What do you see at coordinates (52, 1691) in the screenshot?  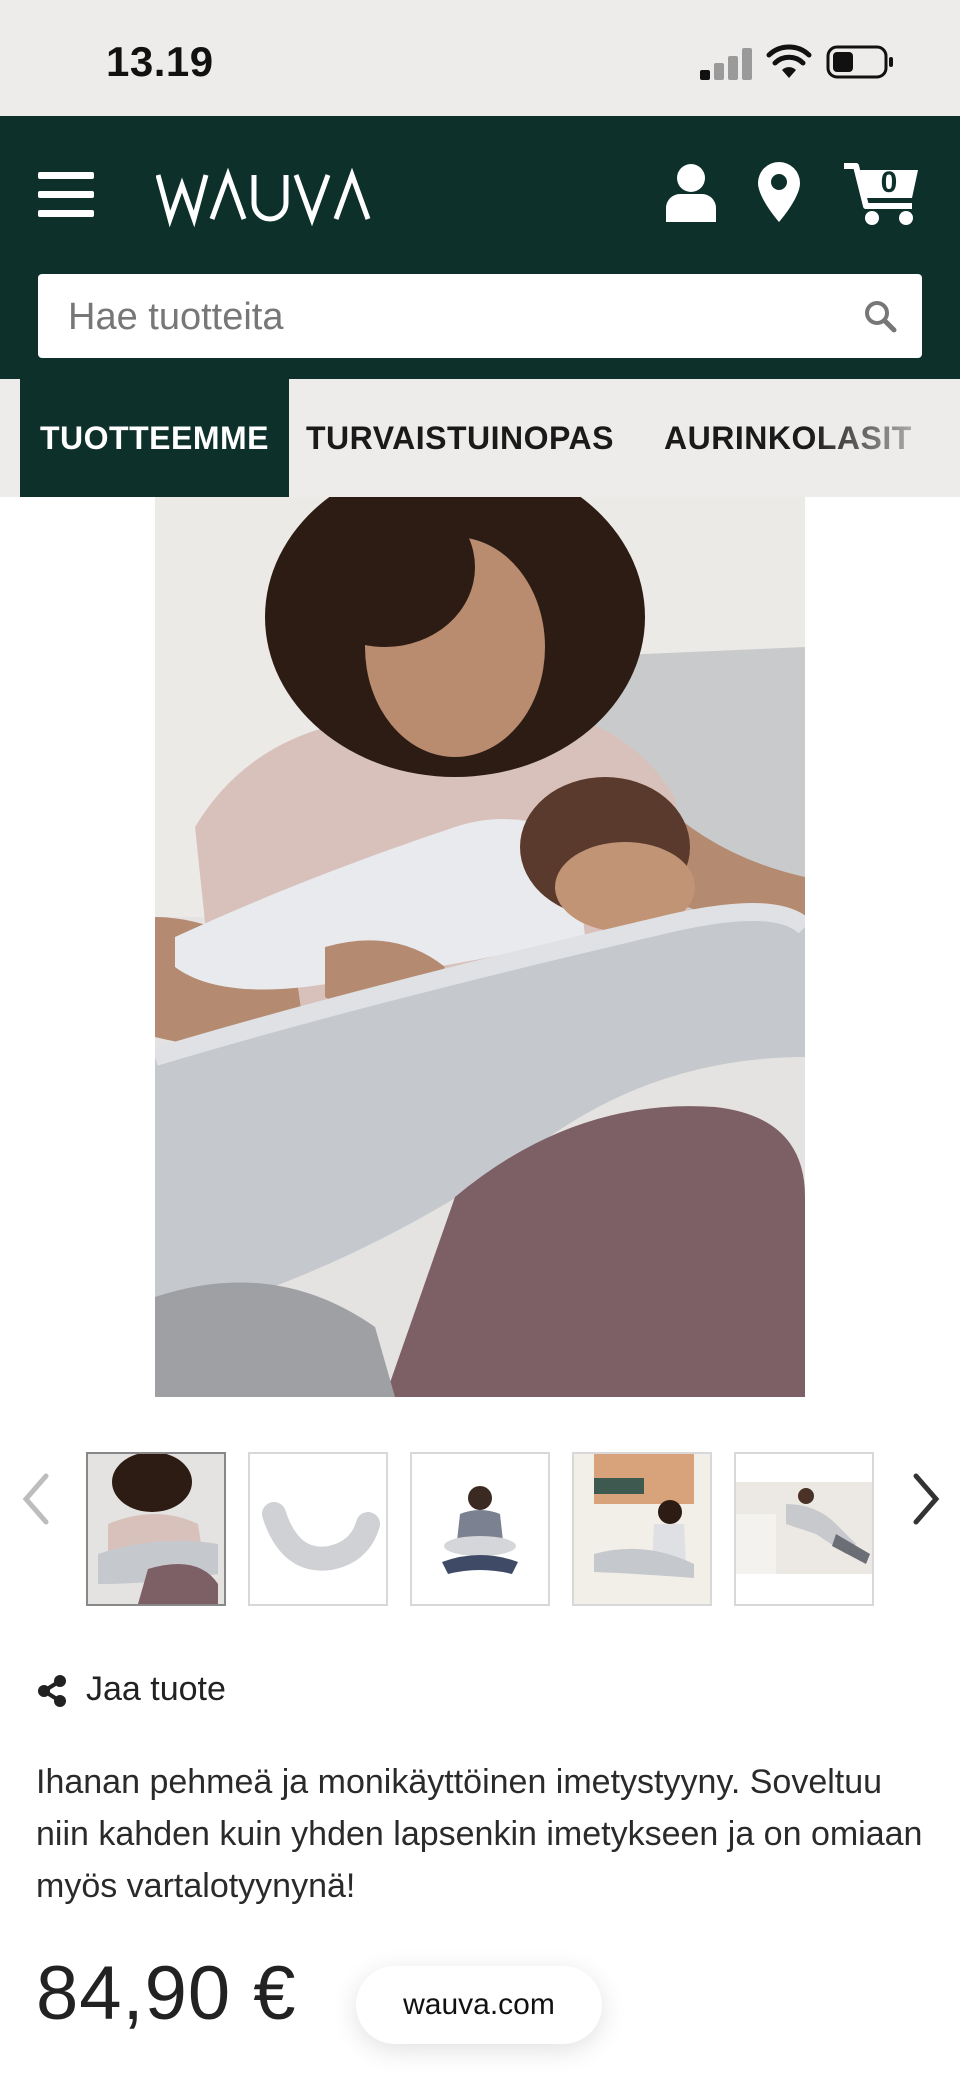 I see `share-icon` at bounding box center [52, 1691].